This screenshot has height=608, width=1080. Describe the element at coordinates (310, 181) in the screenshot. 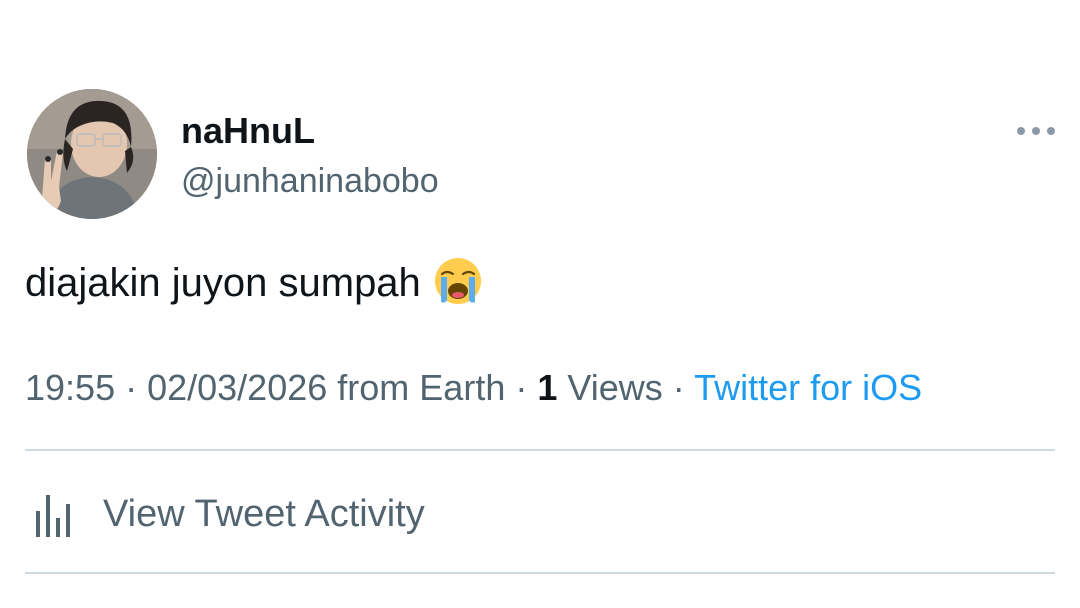

I see `username-handle: @junhaninabobo` at that location.